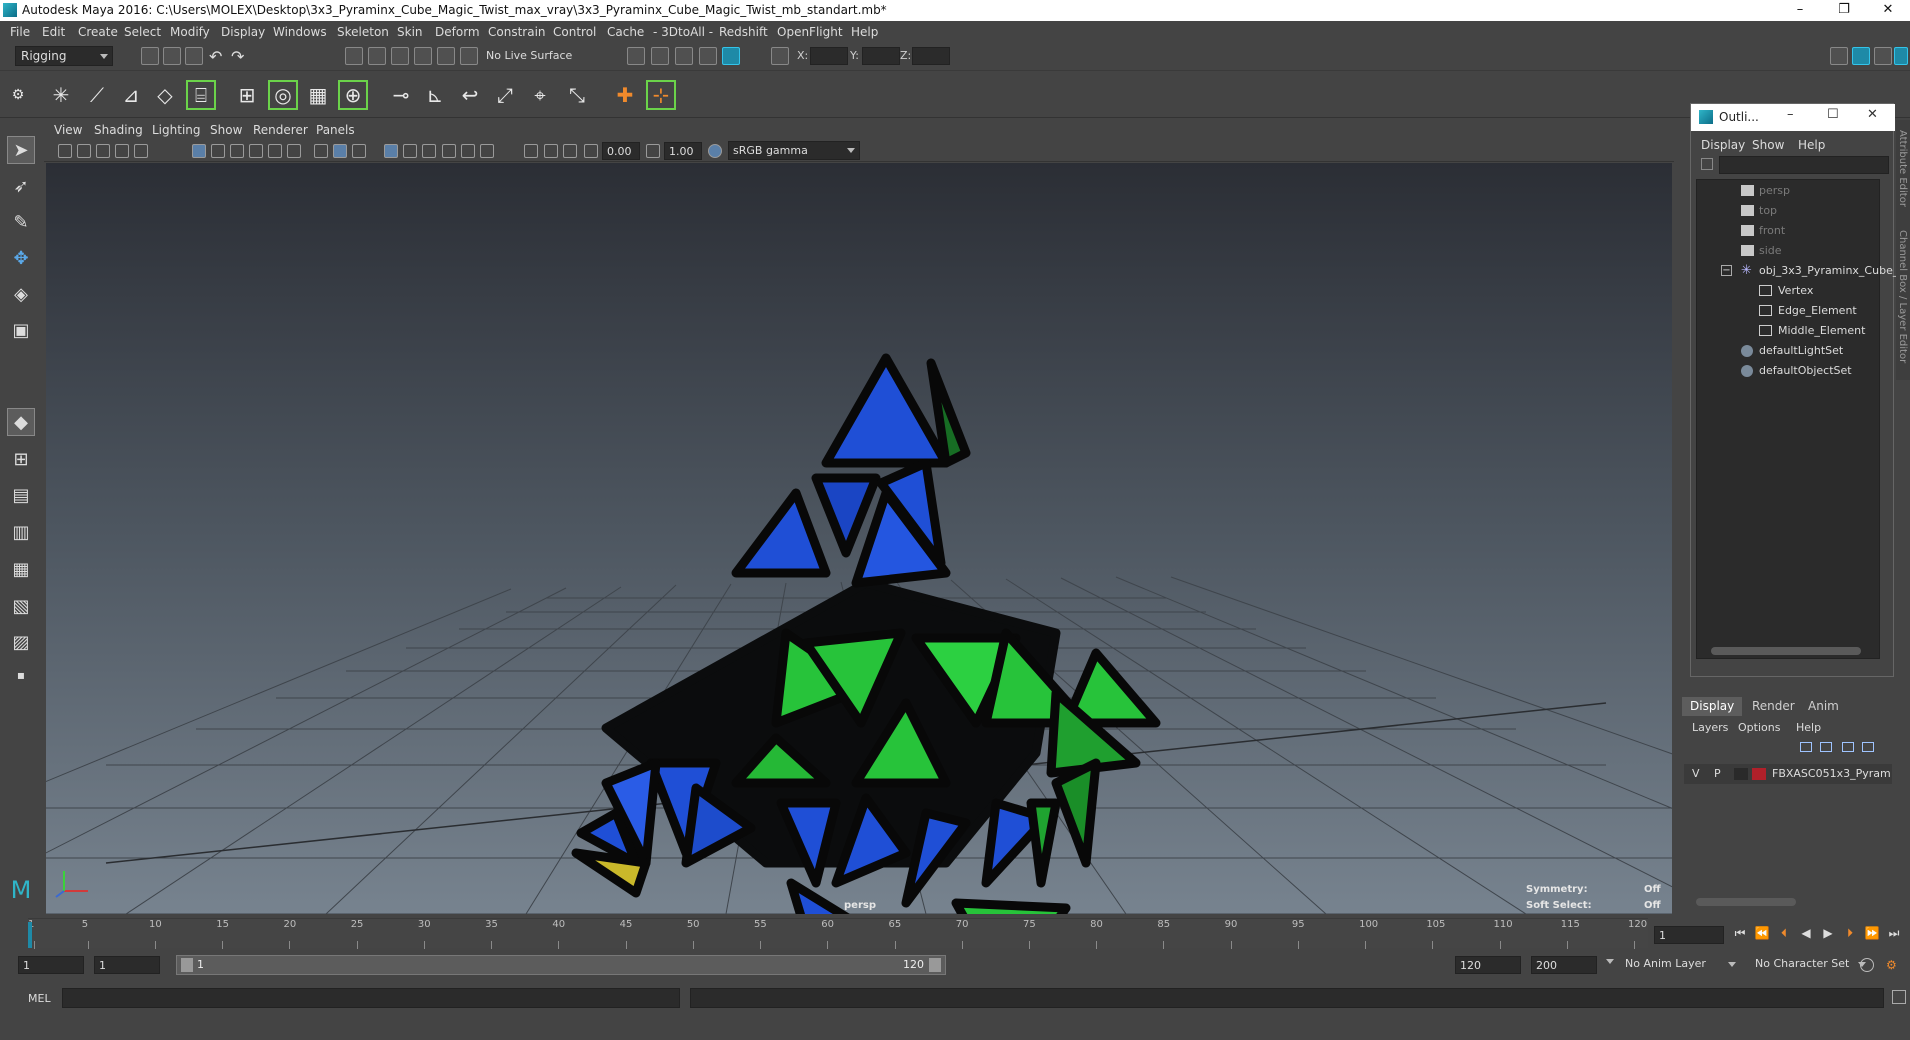  What do you see at coordinates (127, 965) in the screenshot?
I see `playback-start-field: 1` at bounding box center [127, 965].